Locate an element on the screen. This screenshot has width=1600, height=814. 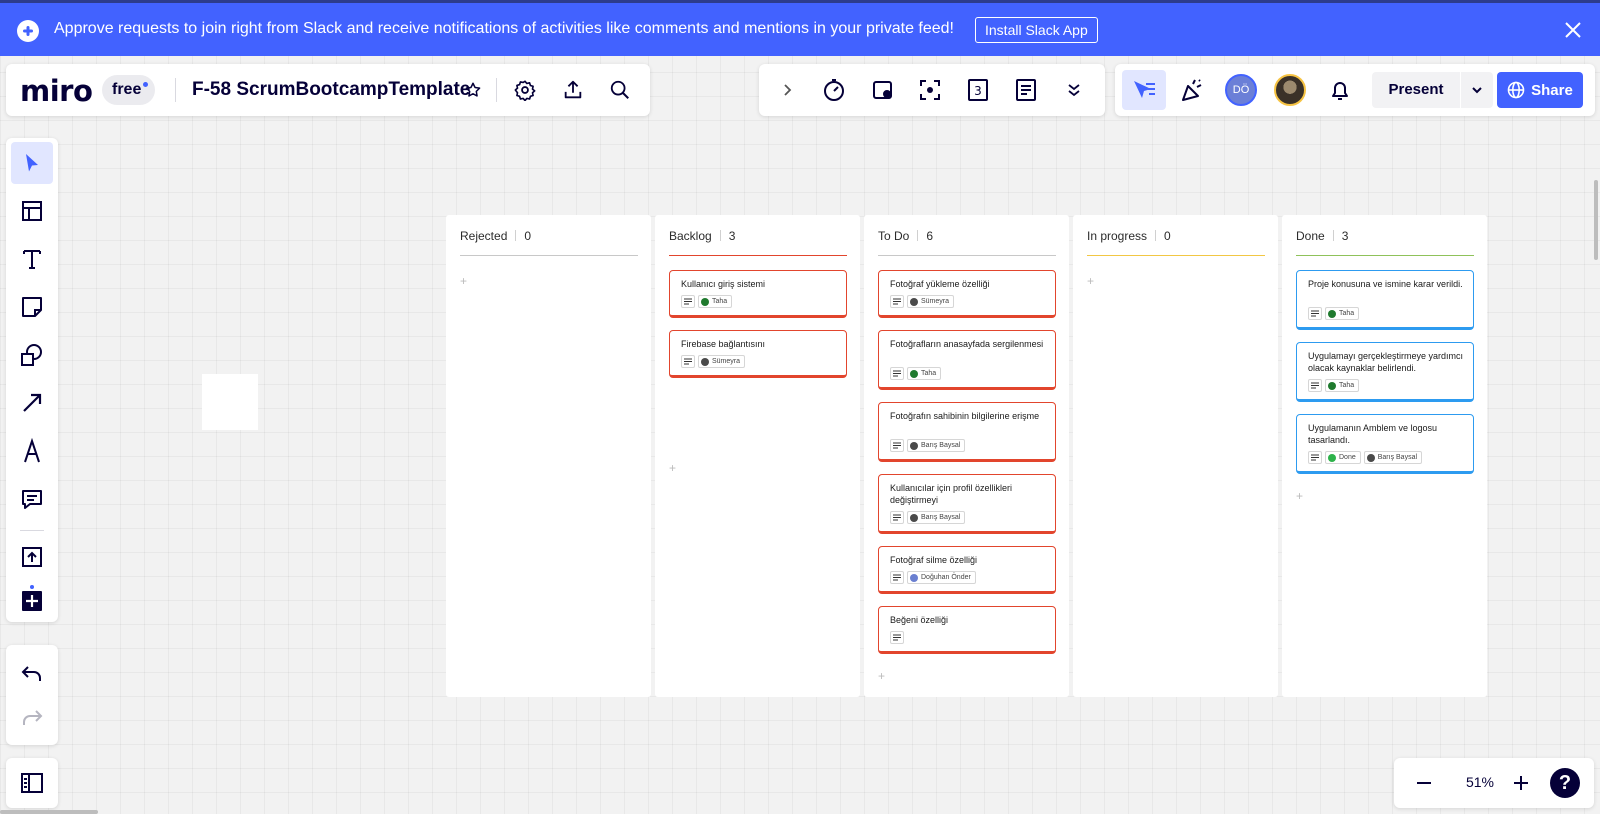
divider is located at coordinates (918, 235).